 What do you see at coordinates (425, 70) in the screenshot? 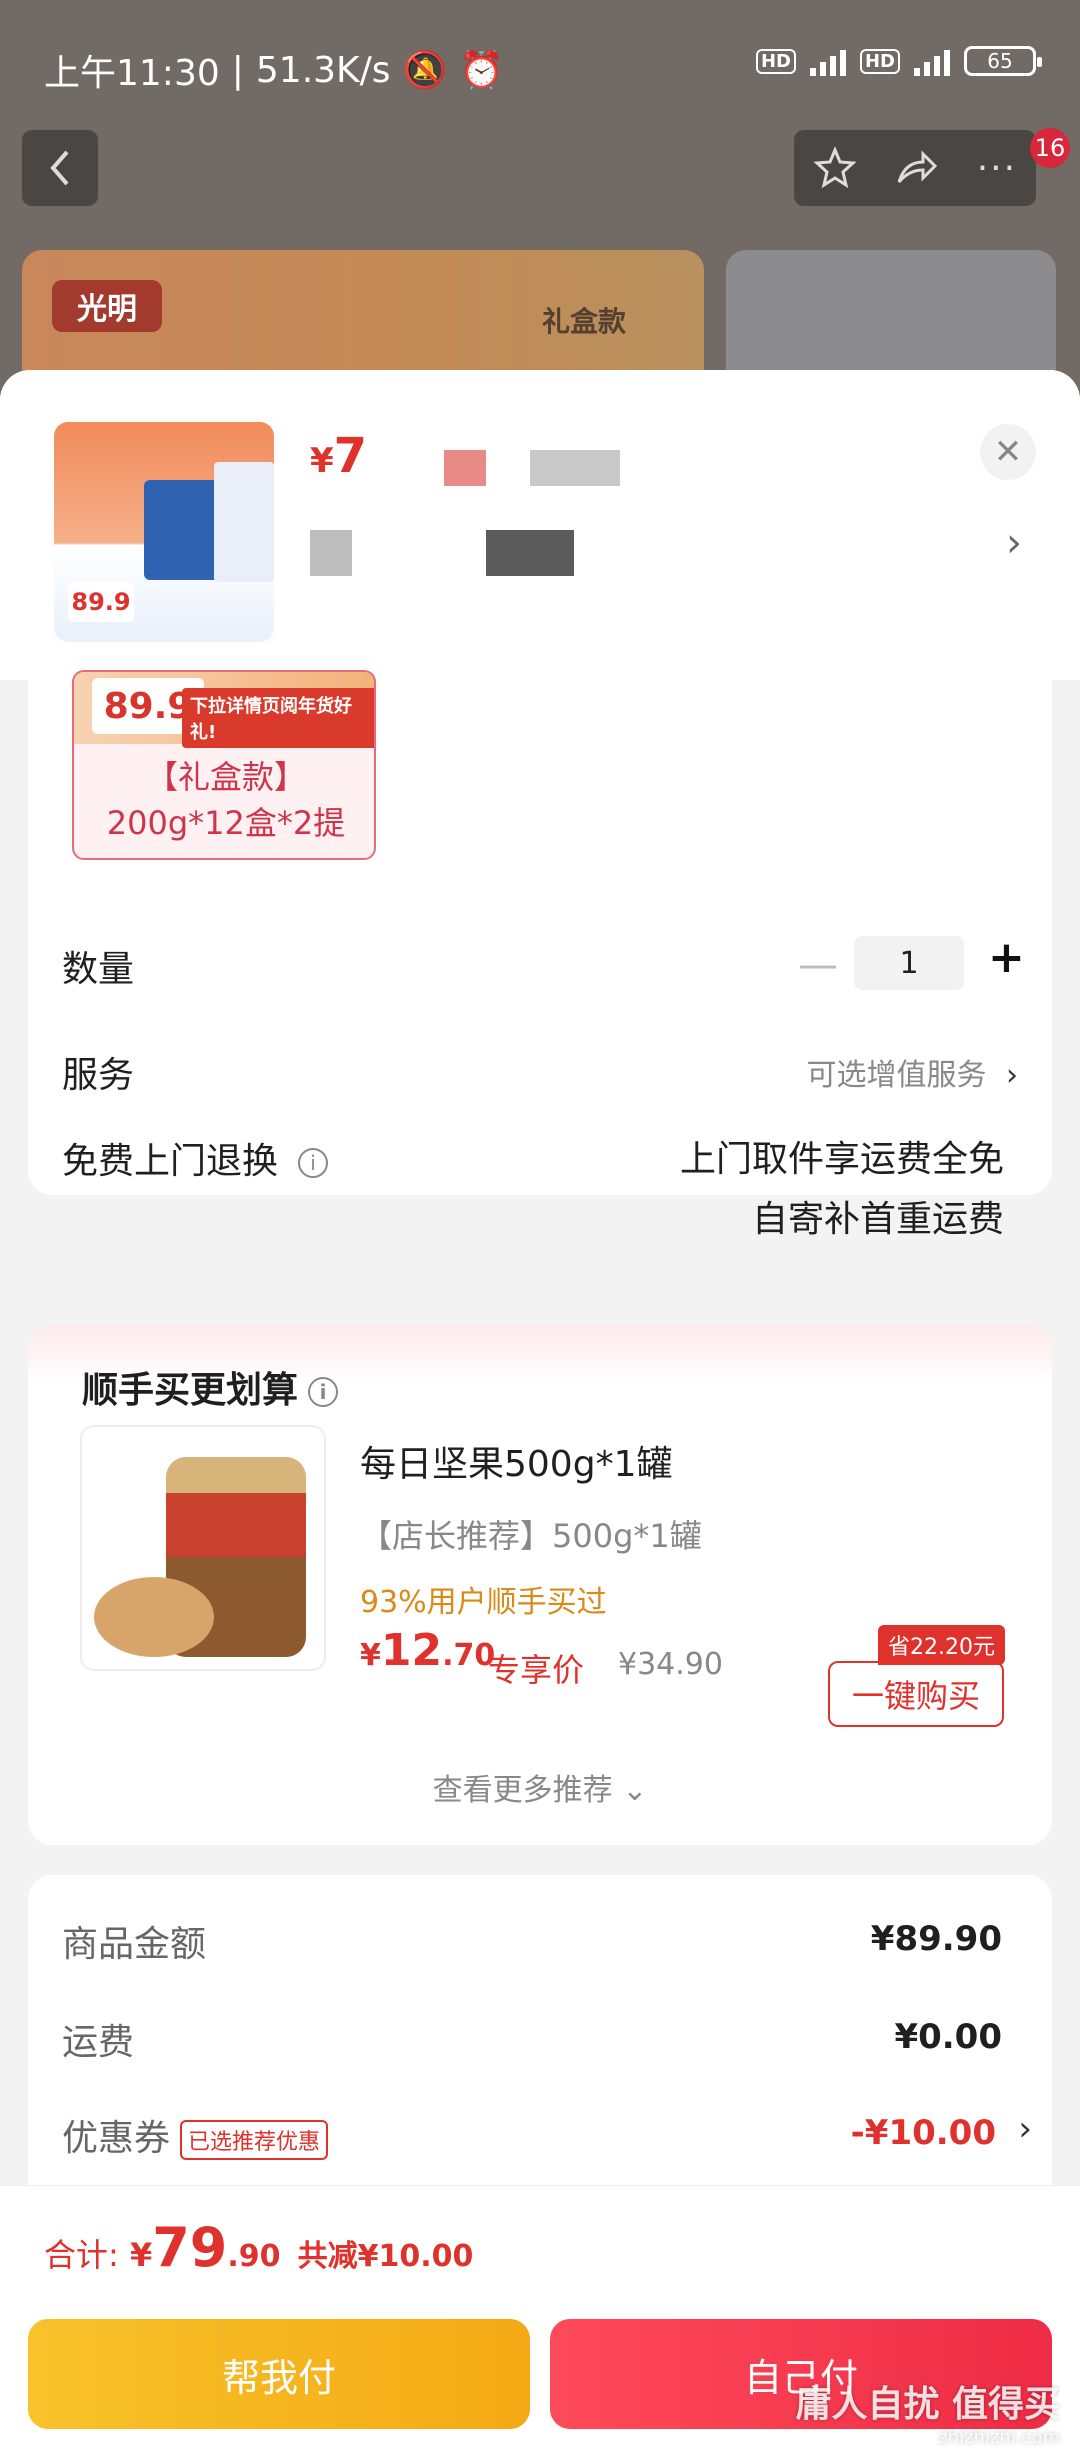
I see `mute-icon: 🔕` at bounding box center [425, 70].